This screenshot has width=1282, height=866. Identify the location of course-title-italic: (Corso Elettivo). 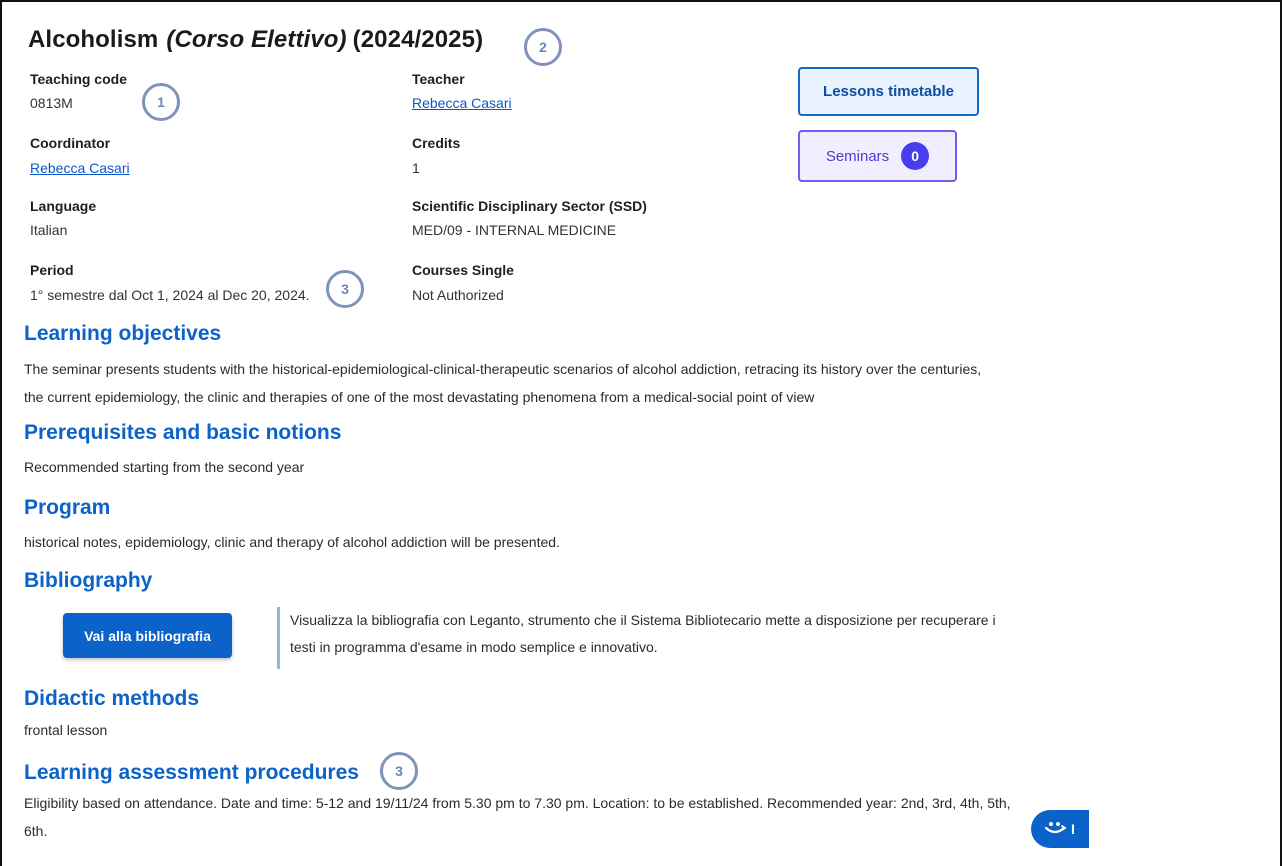
(256, 39).